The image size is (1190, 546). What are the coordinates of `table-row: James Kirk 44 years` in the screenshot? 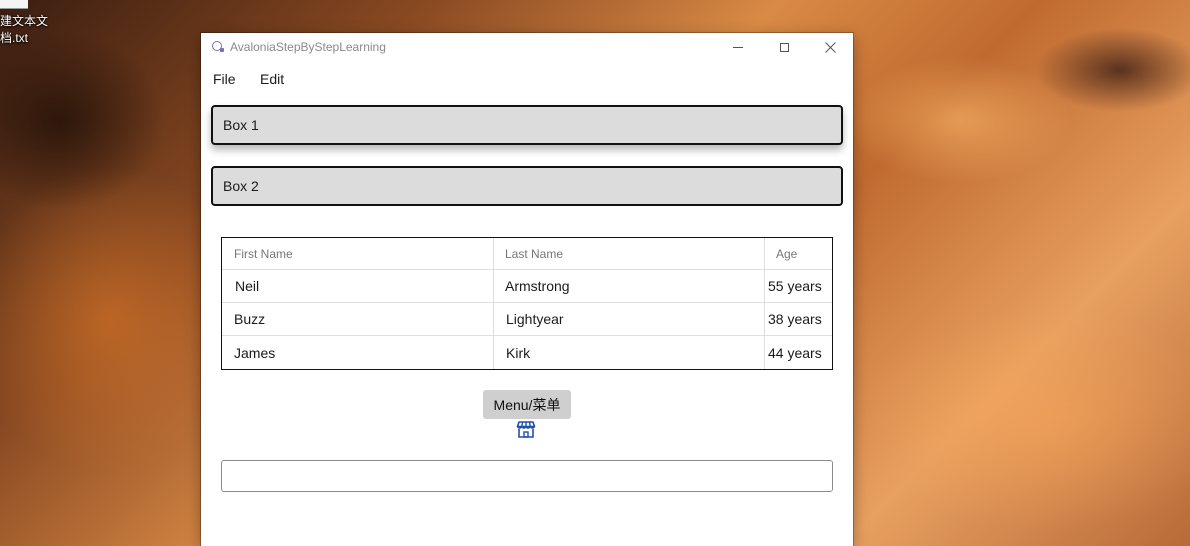 It's located at (527, 352).